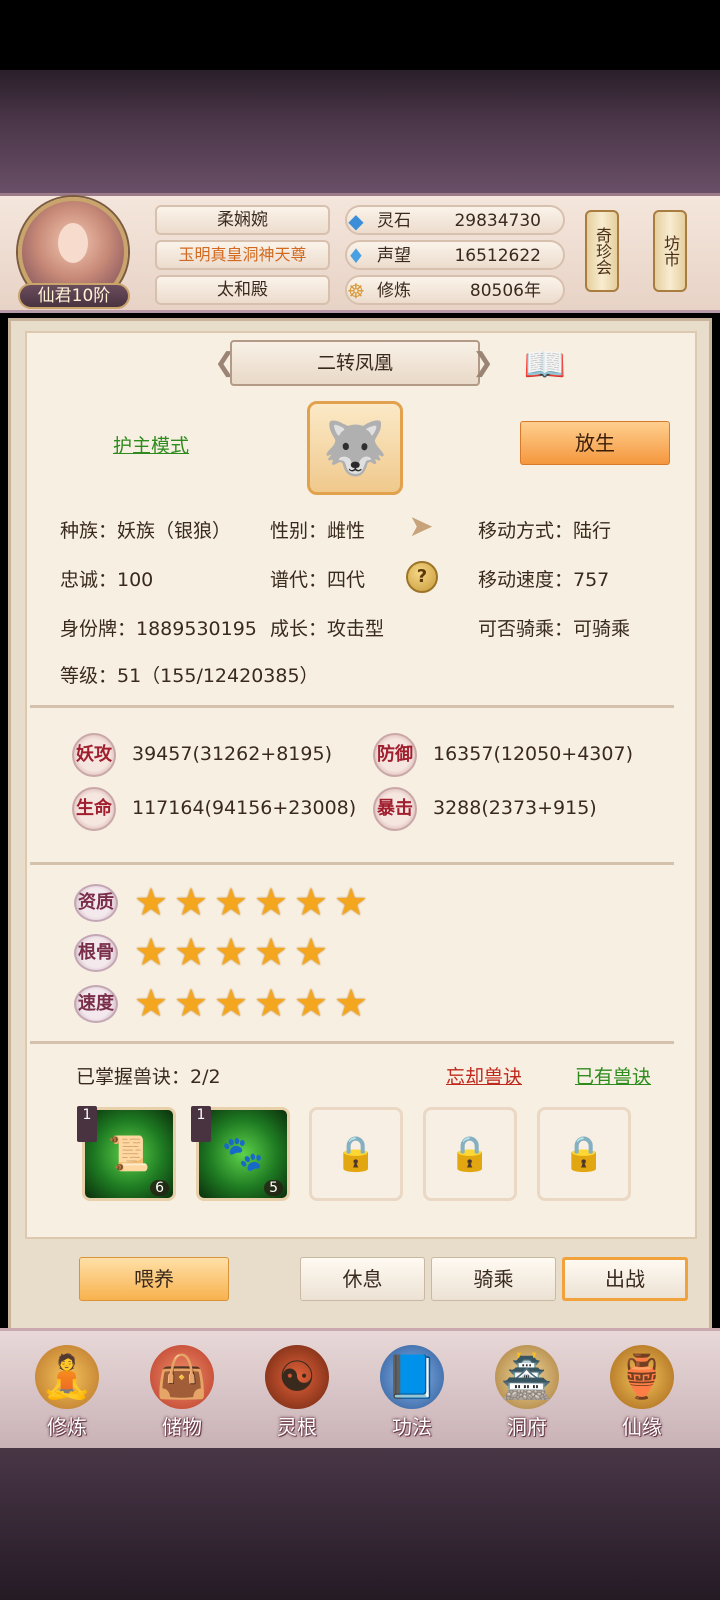  I want to click on nav-label: 洞府, so click(527, 1427).